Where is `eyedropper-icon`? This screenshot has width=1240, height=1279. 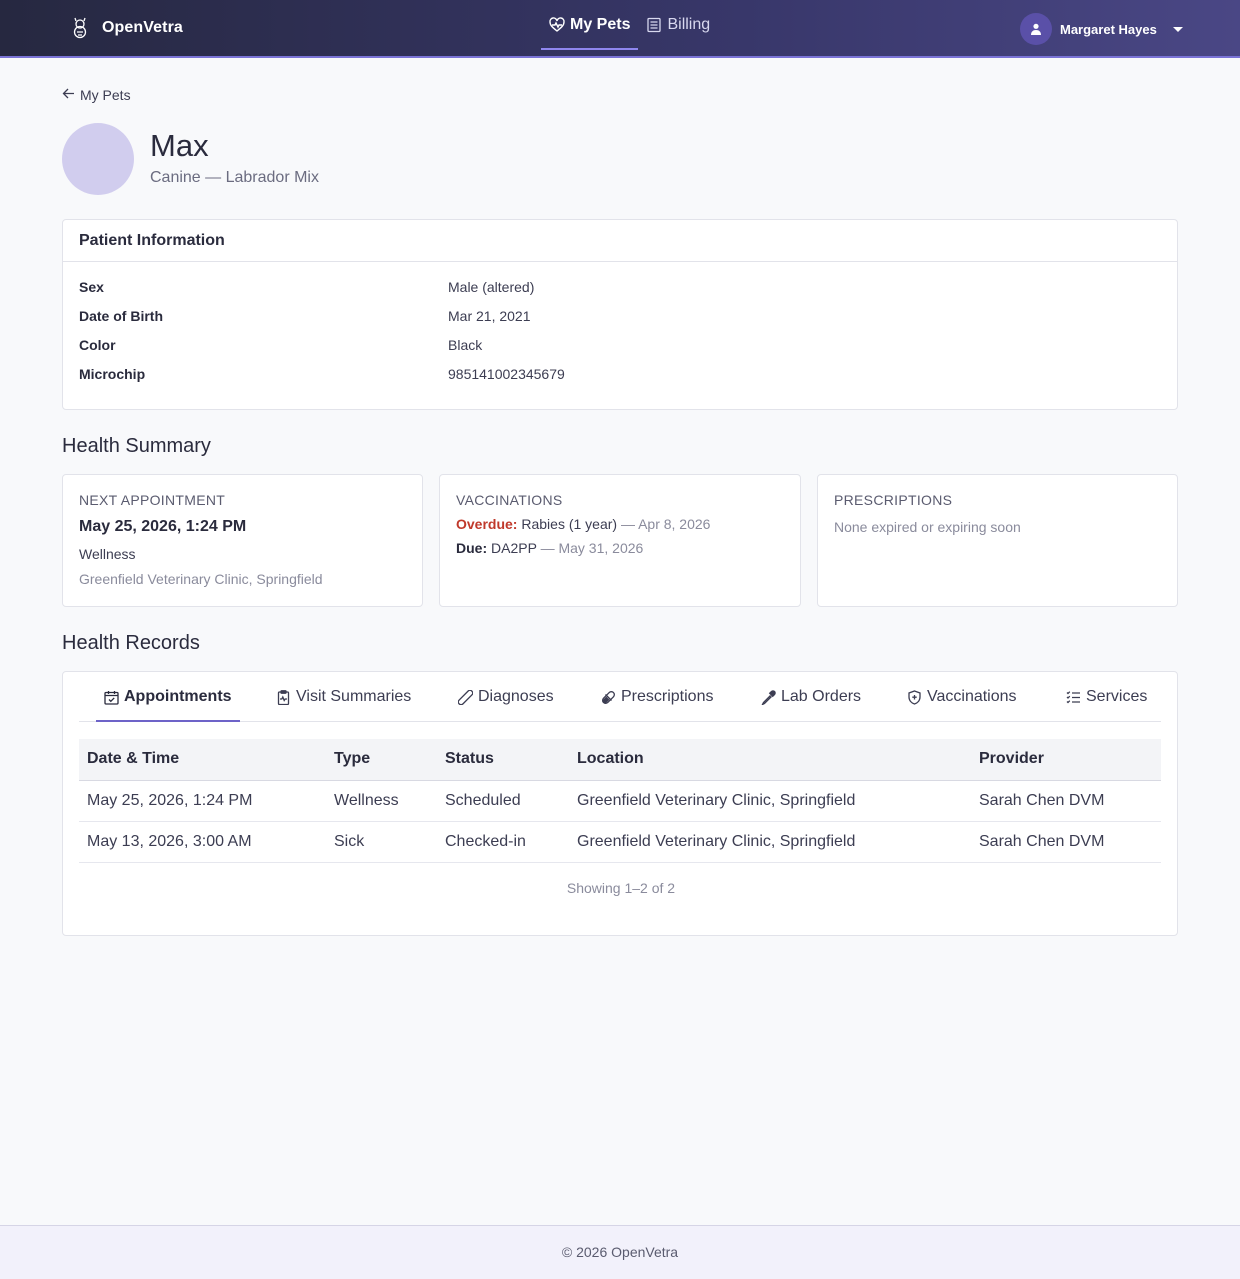
eyedropper-icon is located at coordinates (768, 697).